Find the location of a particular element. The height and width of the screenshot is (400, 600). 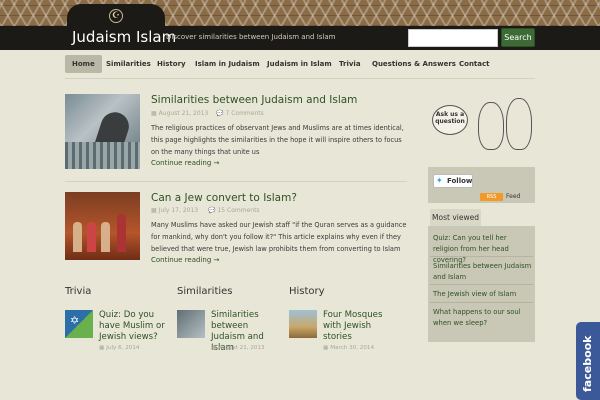

category-date-text: March 30, 2014 is located at coordinates (352, 348).